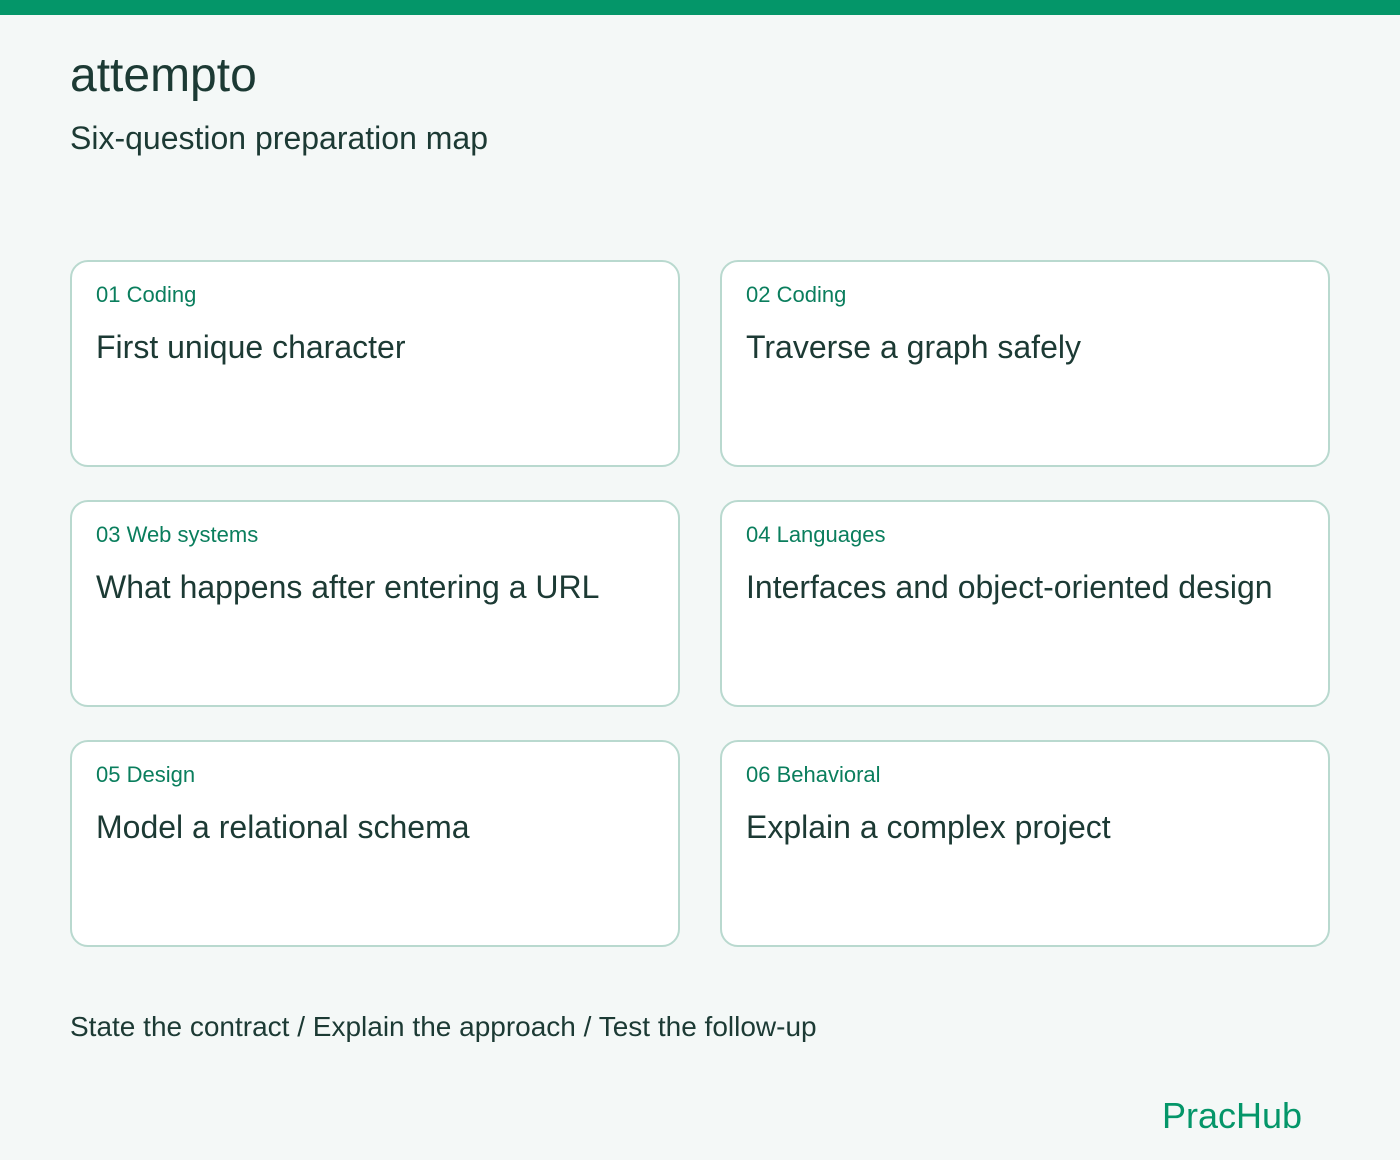 This screenshot has height=1160, width=1400. What do you see at coordinates (913, 347) in the screenshot?
I see `card-title: Traverse a graph safely` at bounding box center [913, 347].